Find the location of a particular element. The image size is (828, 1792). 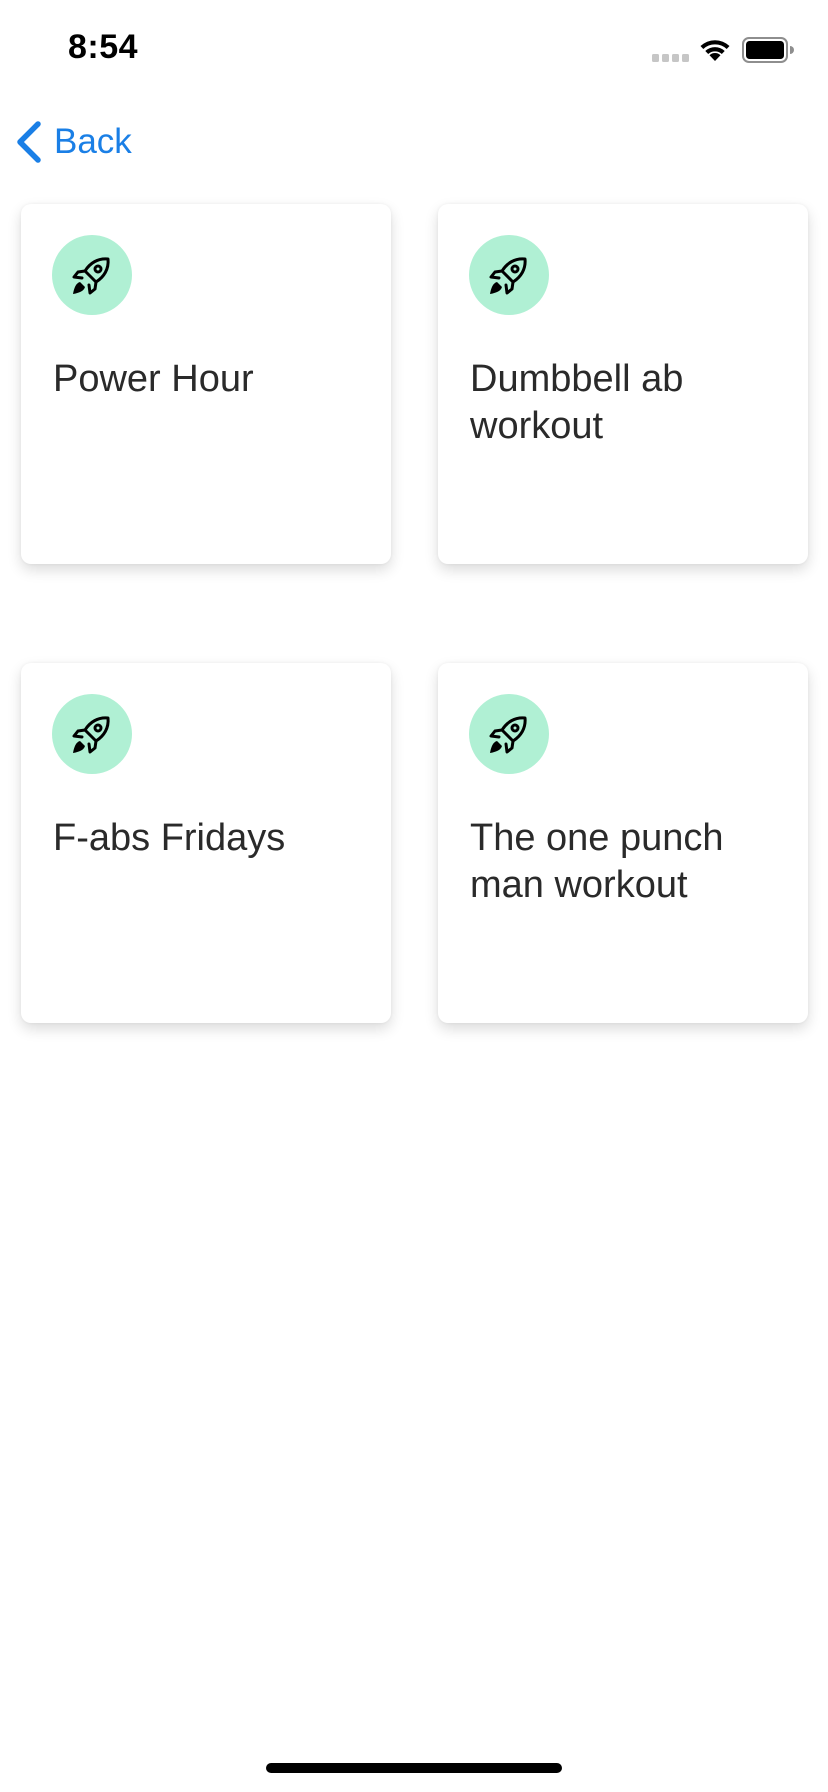

workout-card-one-punch-man: The one punch man workout is located at coordinates (623, 843).